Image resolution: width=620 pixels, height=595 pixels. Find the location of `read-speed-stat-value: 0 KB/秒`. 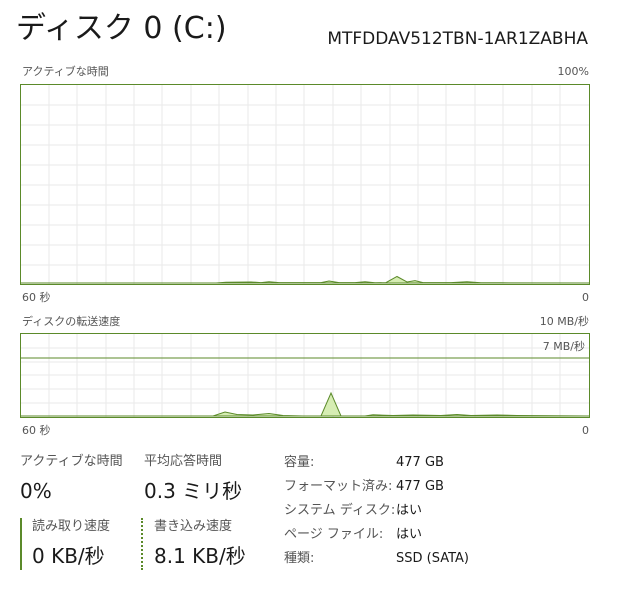

read-speed-stat-value: 0 KB/秒 is located at coordinates (68, 556).